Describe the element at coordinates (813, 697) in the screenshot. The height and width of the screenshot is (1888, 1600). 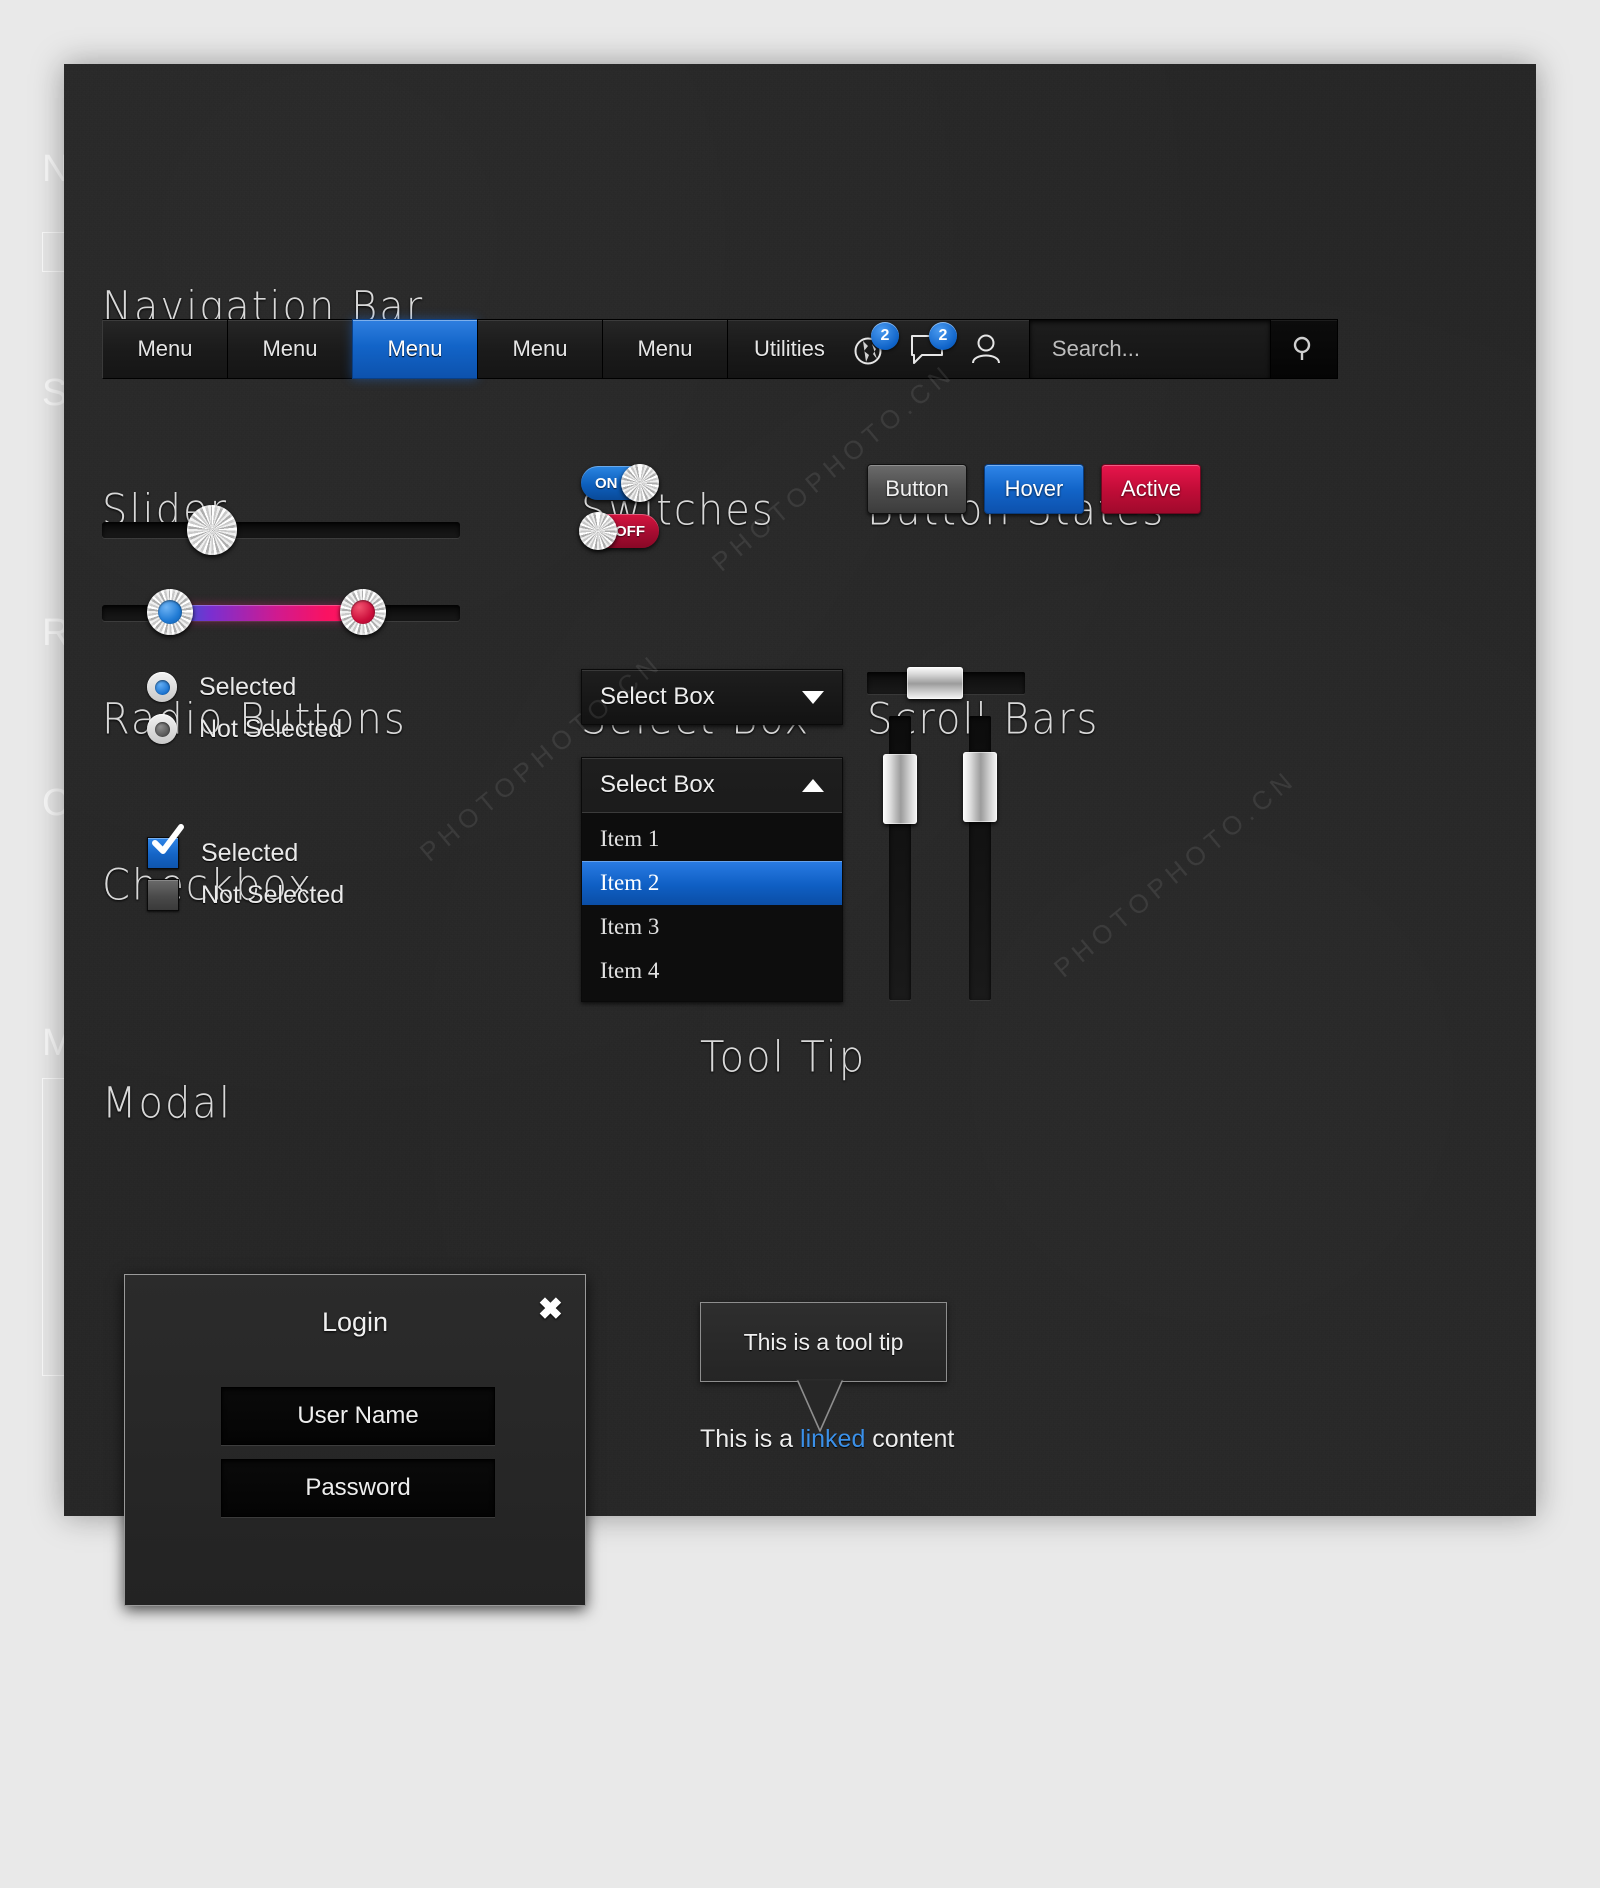
I see `chevron-down-icon` at that location.